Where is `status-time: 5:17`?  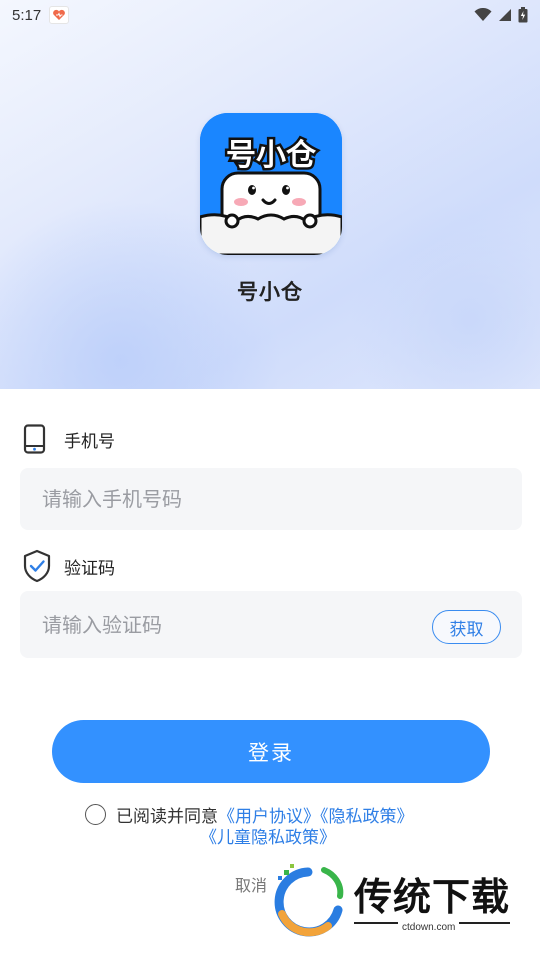 status-time: 5:17 is located at coordinates (27, 15).